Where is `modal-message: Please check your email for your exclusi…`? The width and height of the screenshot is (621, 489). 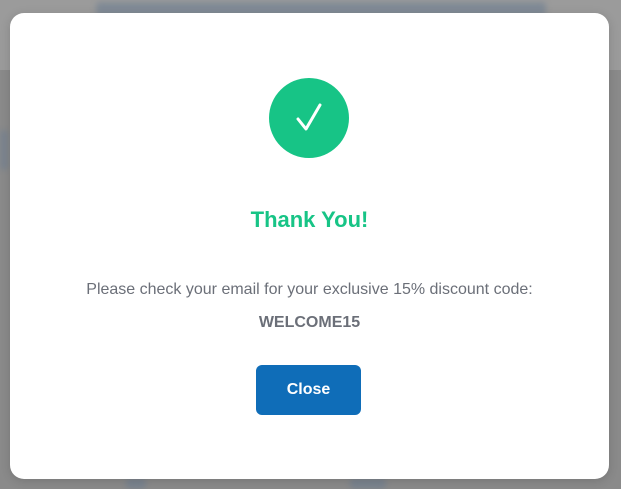 modal-message: Please check your email for your exclusi… is located at coordinates (309, 289).